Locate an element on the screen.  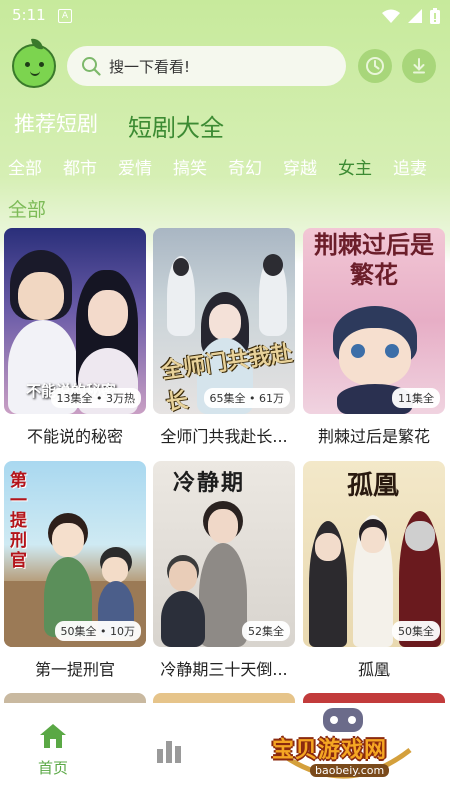
watermark-logo: 宝贝游戏网 baobeiy.com is located at coordinates (343, 748).